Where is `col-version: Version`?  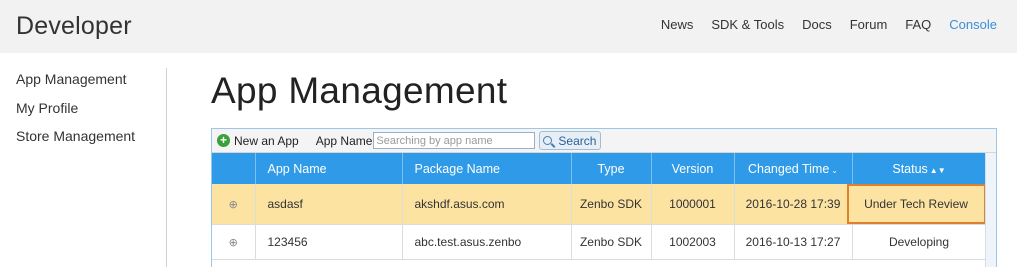 col-version: Version is located at coordinates (693, 168).